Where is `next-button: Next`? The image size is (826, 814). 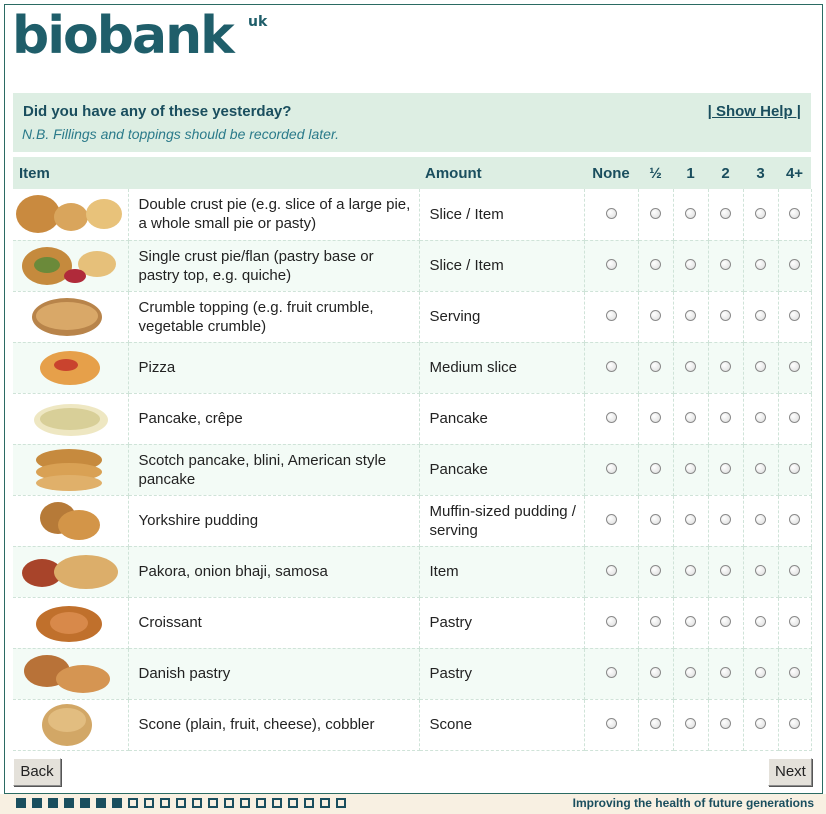 next-button: Next is located at coordinates (790, 772).